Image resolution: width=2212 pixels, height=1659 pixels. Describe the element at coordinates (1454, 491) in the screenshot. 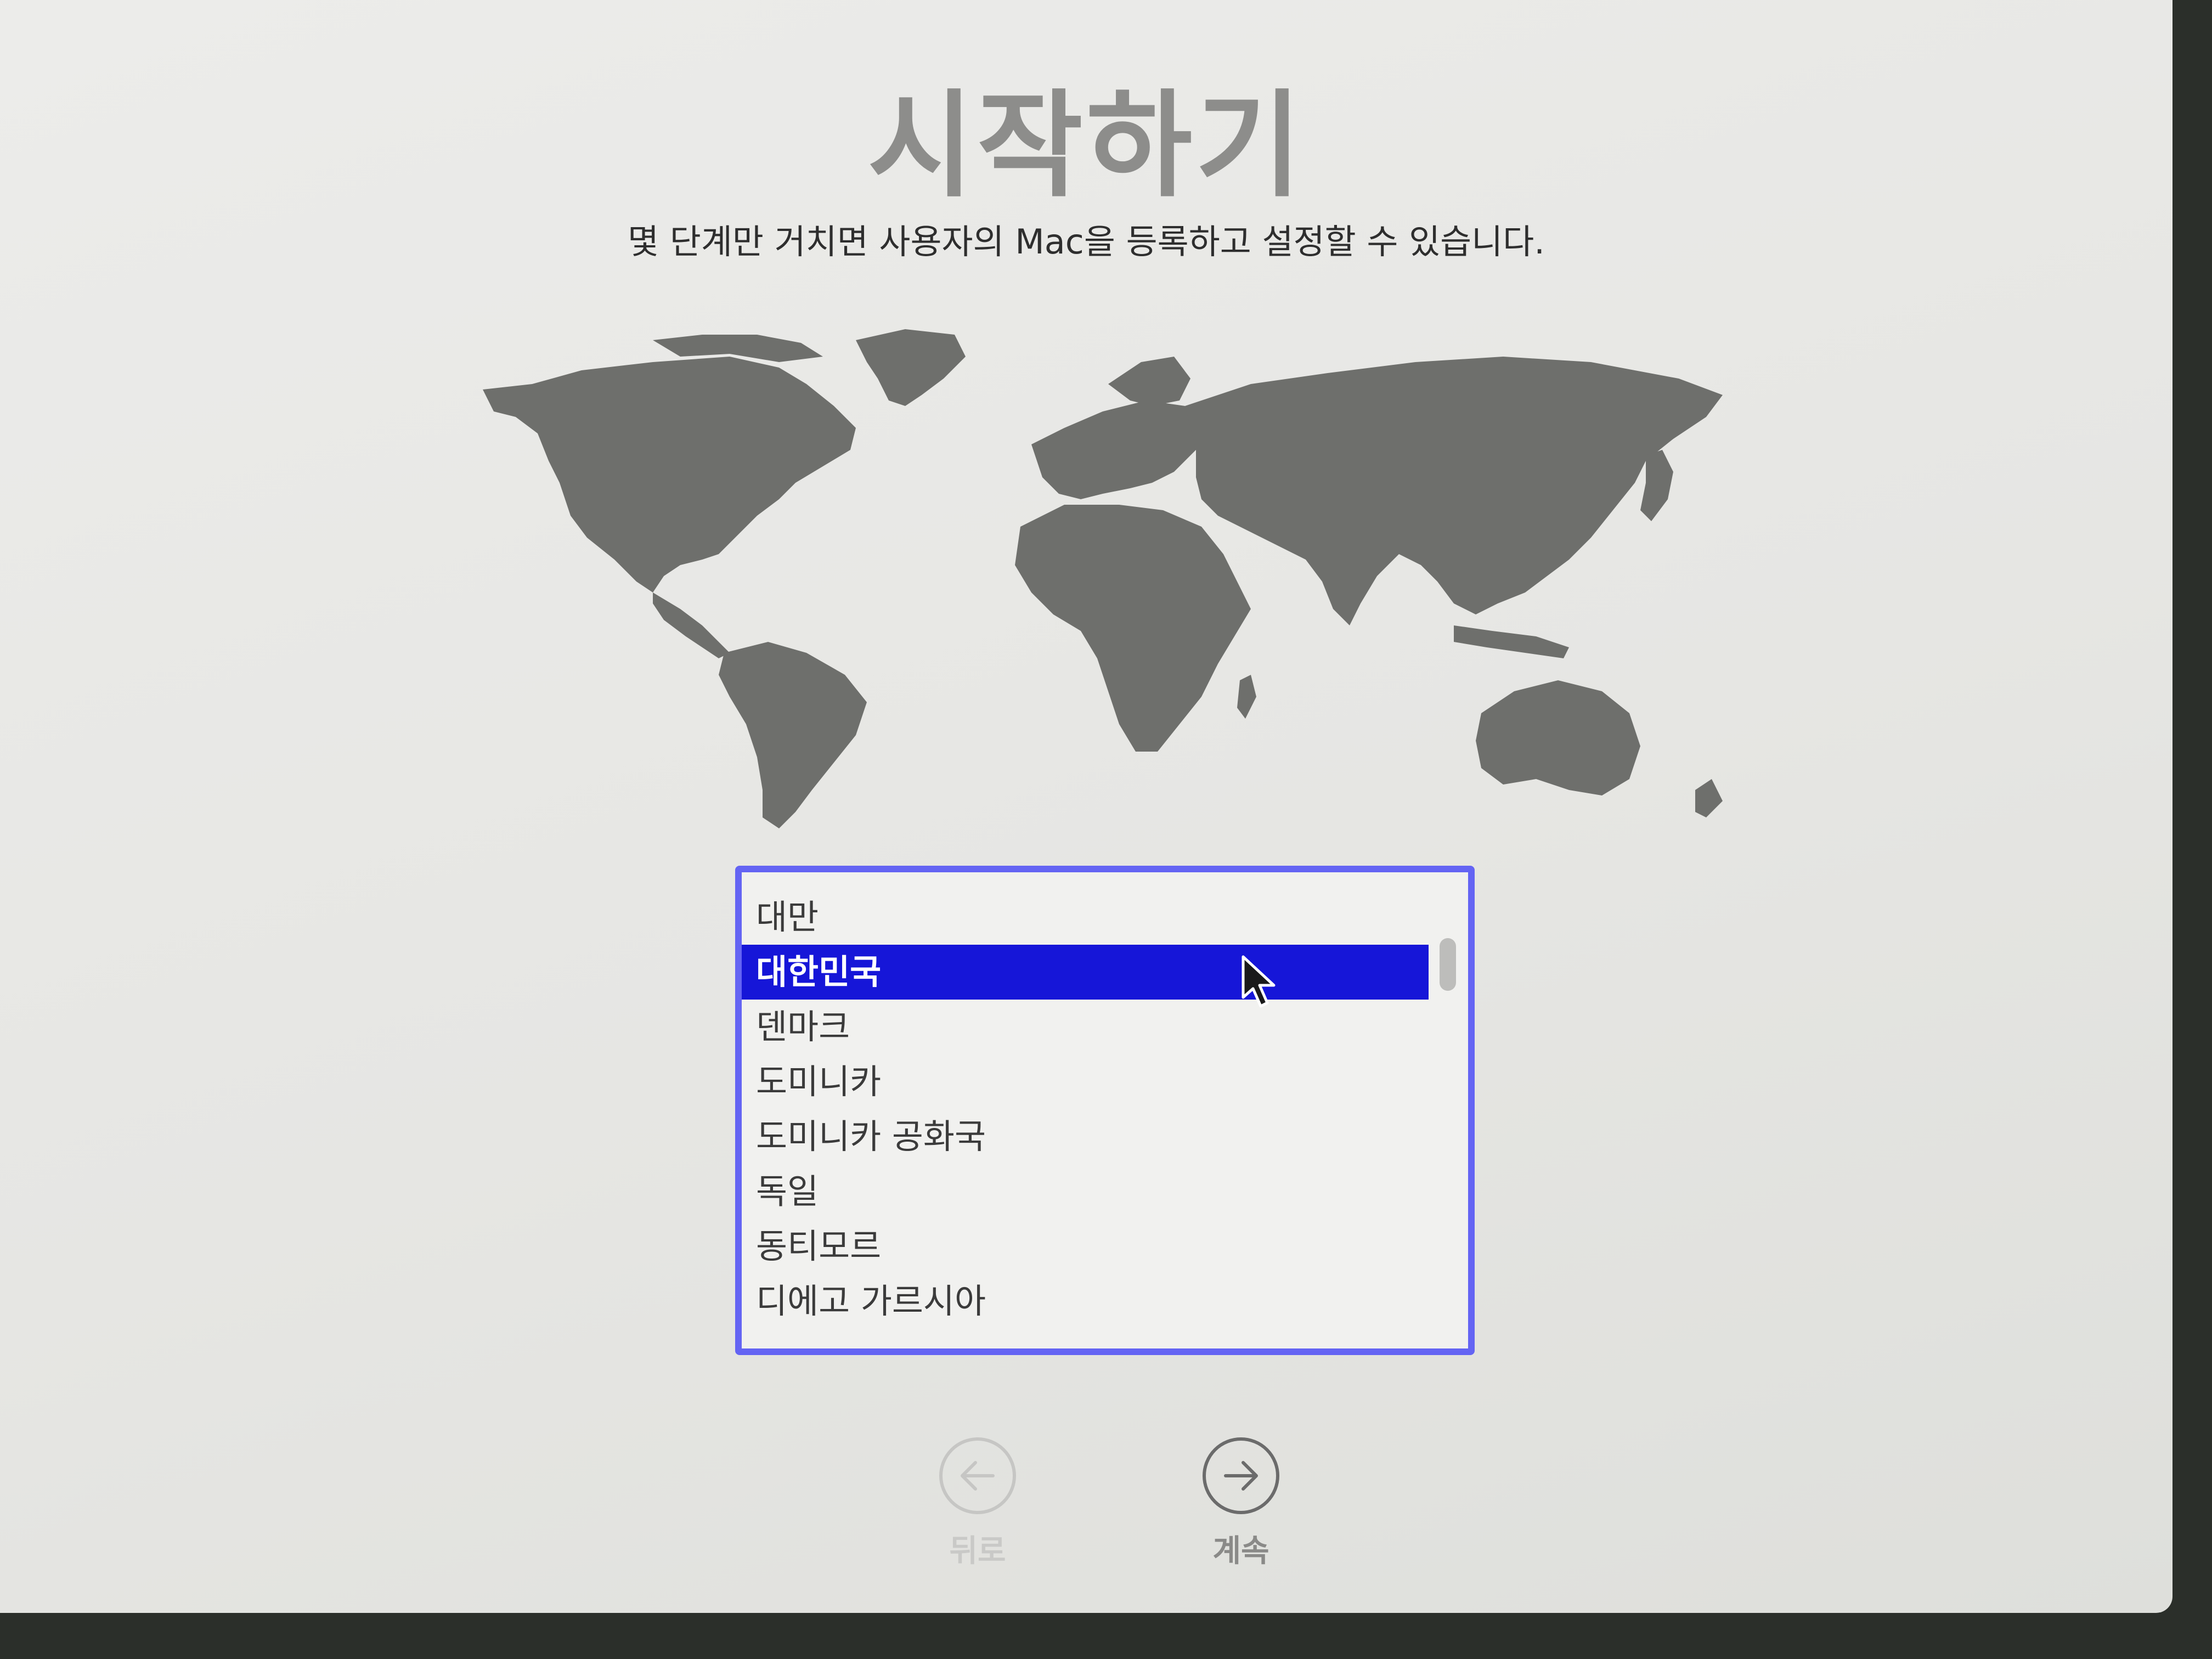

I see `map-asia` at that location.